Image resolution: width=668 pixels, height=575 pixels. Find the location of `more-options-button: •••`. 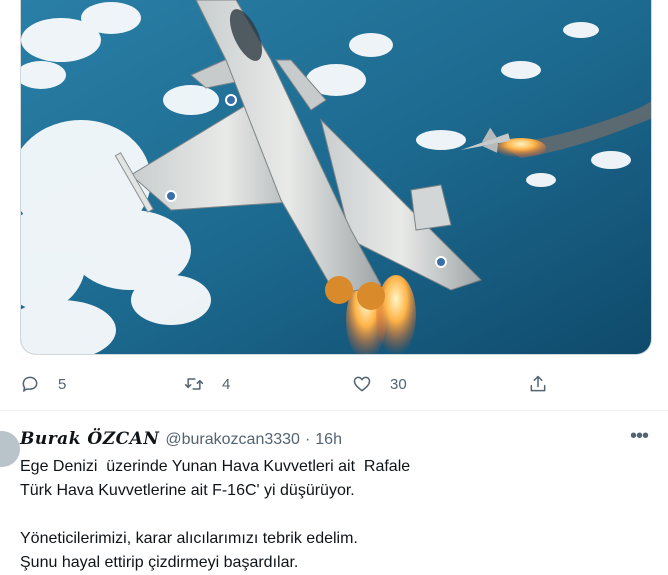

more-options-button: ••• is located at coordinates (639, 437).